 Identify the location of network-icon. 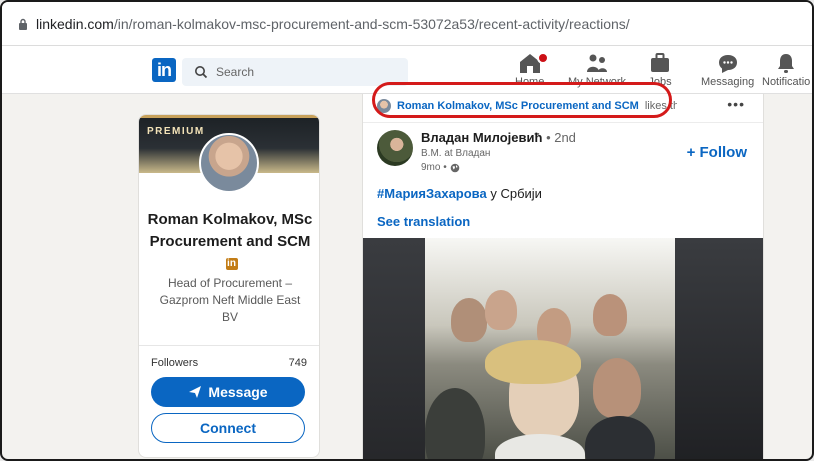
(597, 63).